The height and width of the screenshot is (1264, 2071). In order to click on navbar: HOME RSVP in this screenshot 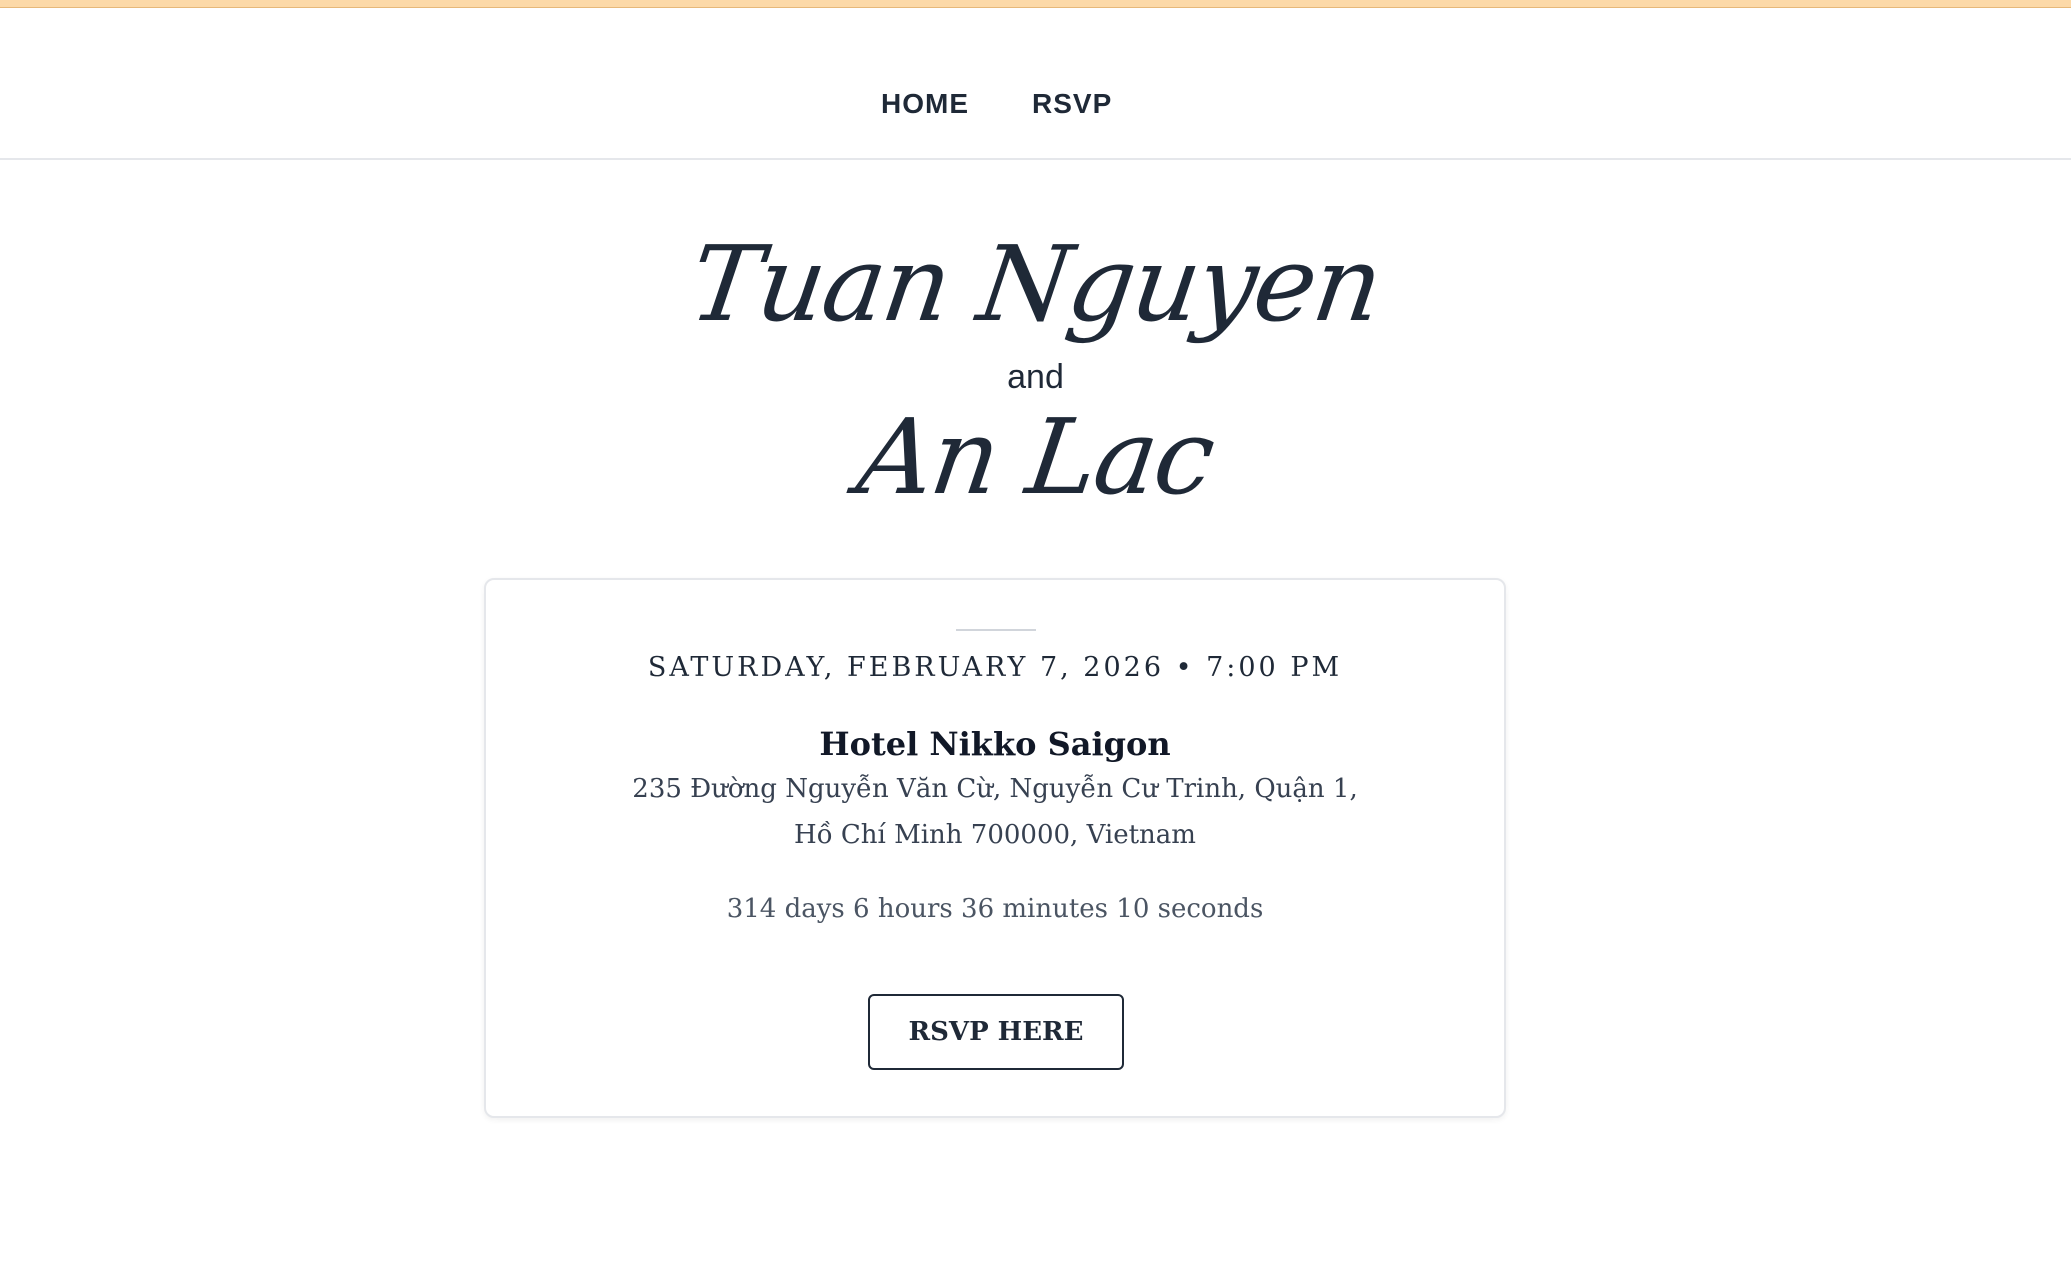, I will do `click(1035, 84)`.